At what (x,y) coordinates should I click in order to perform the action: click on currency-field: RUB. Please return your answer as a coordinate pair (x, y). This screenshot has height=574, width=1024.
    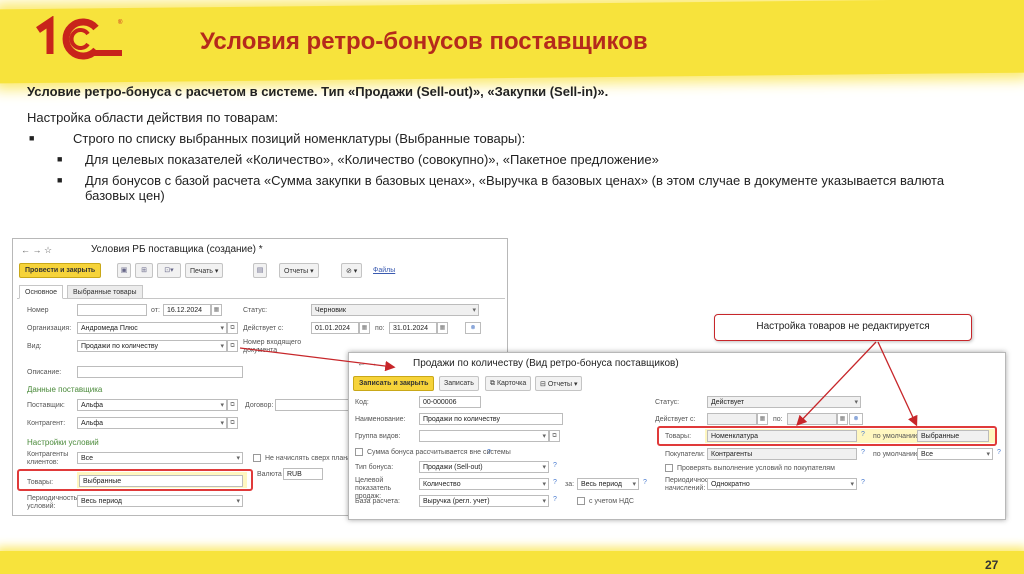
    Looking at the image, I should click on (303, 474).